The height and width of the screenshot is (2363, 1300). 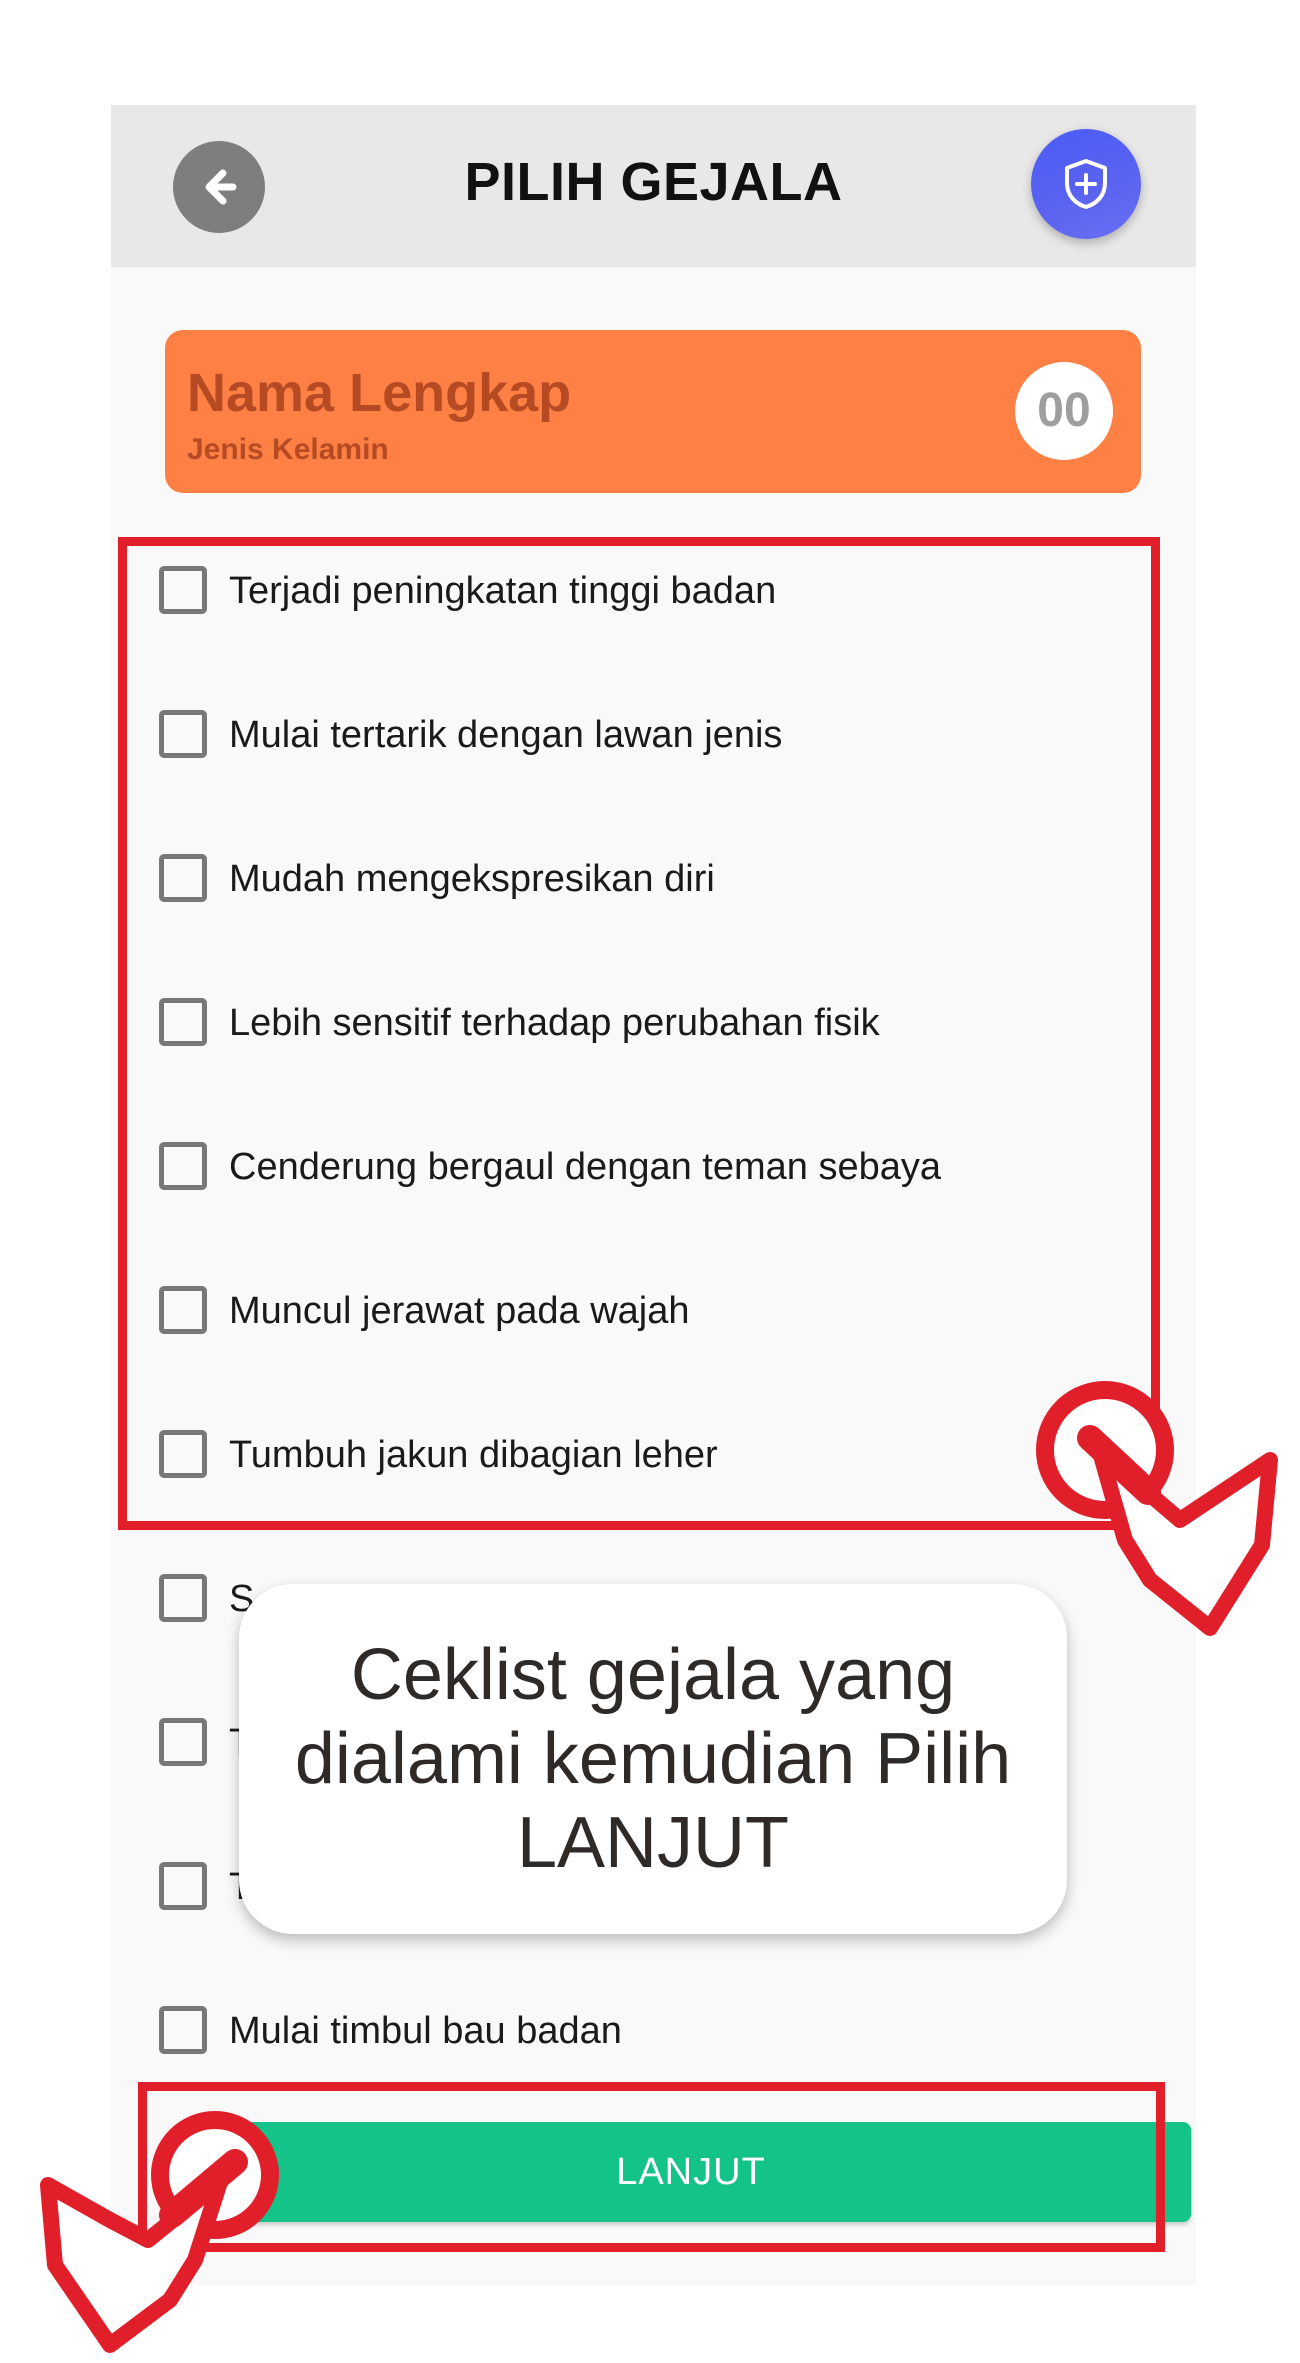 What do you see at coordinates (379, 393) in the screenshot?
I see `profile-name: Nama Lengkap` at bounding box center [379, 393].